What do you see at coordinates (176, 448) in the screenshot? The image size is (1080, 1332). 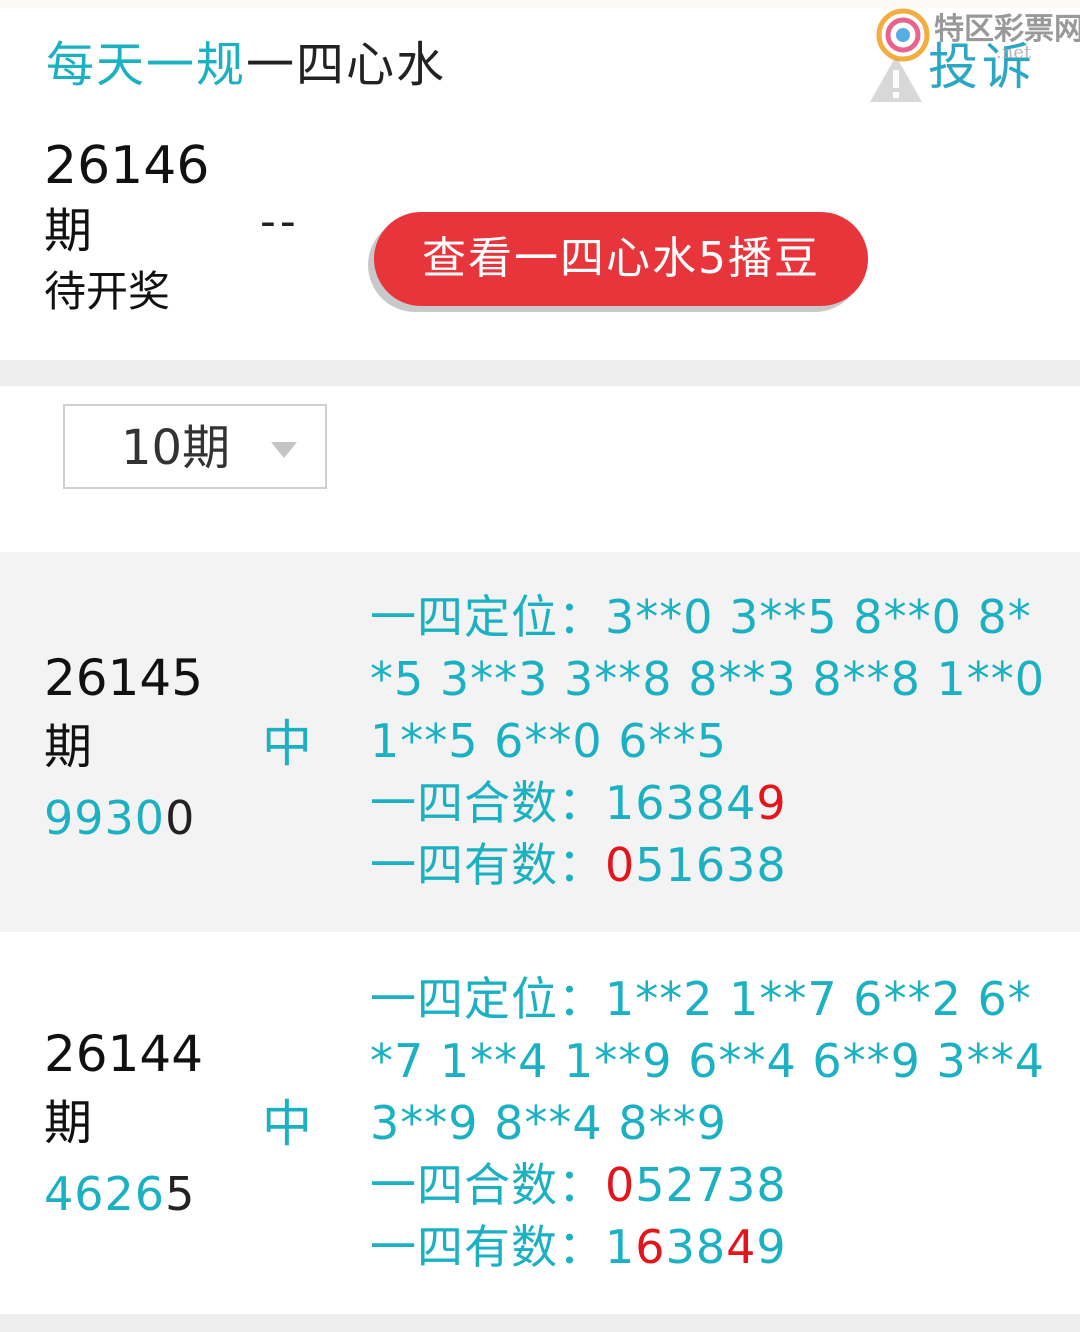 I see `period-select-value: 10期` at bounding box center [176, 448].